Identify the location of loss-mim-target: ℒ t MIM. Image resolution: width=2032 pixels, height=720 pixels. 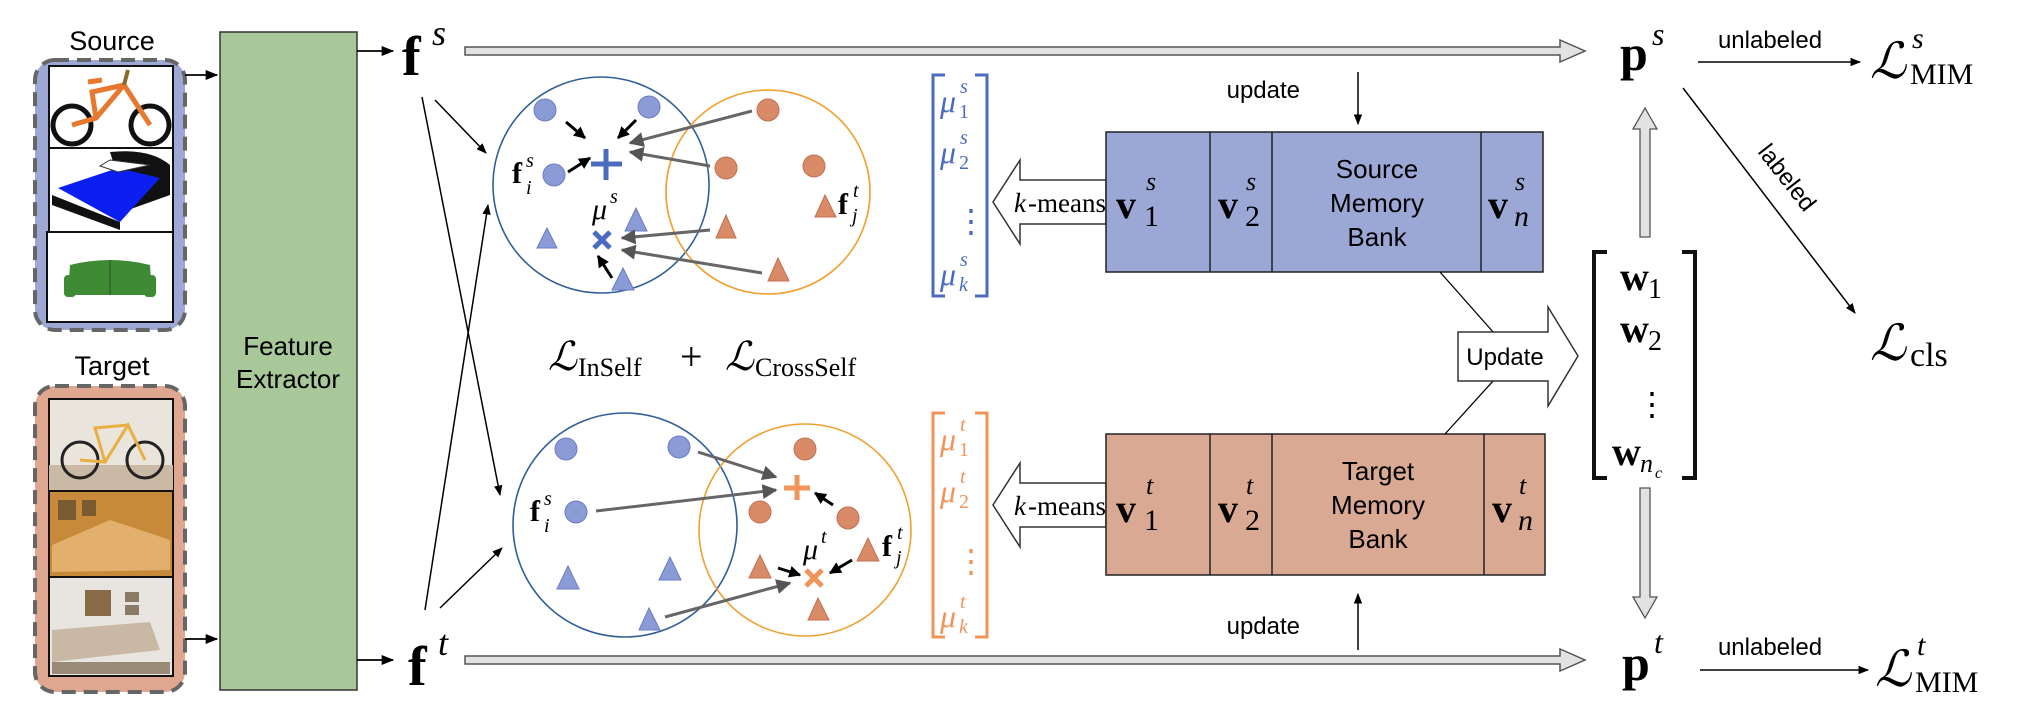
(1926, 664).